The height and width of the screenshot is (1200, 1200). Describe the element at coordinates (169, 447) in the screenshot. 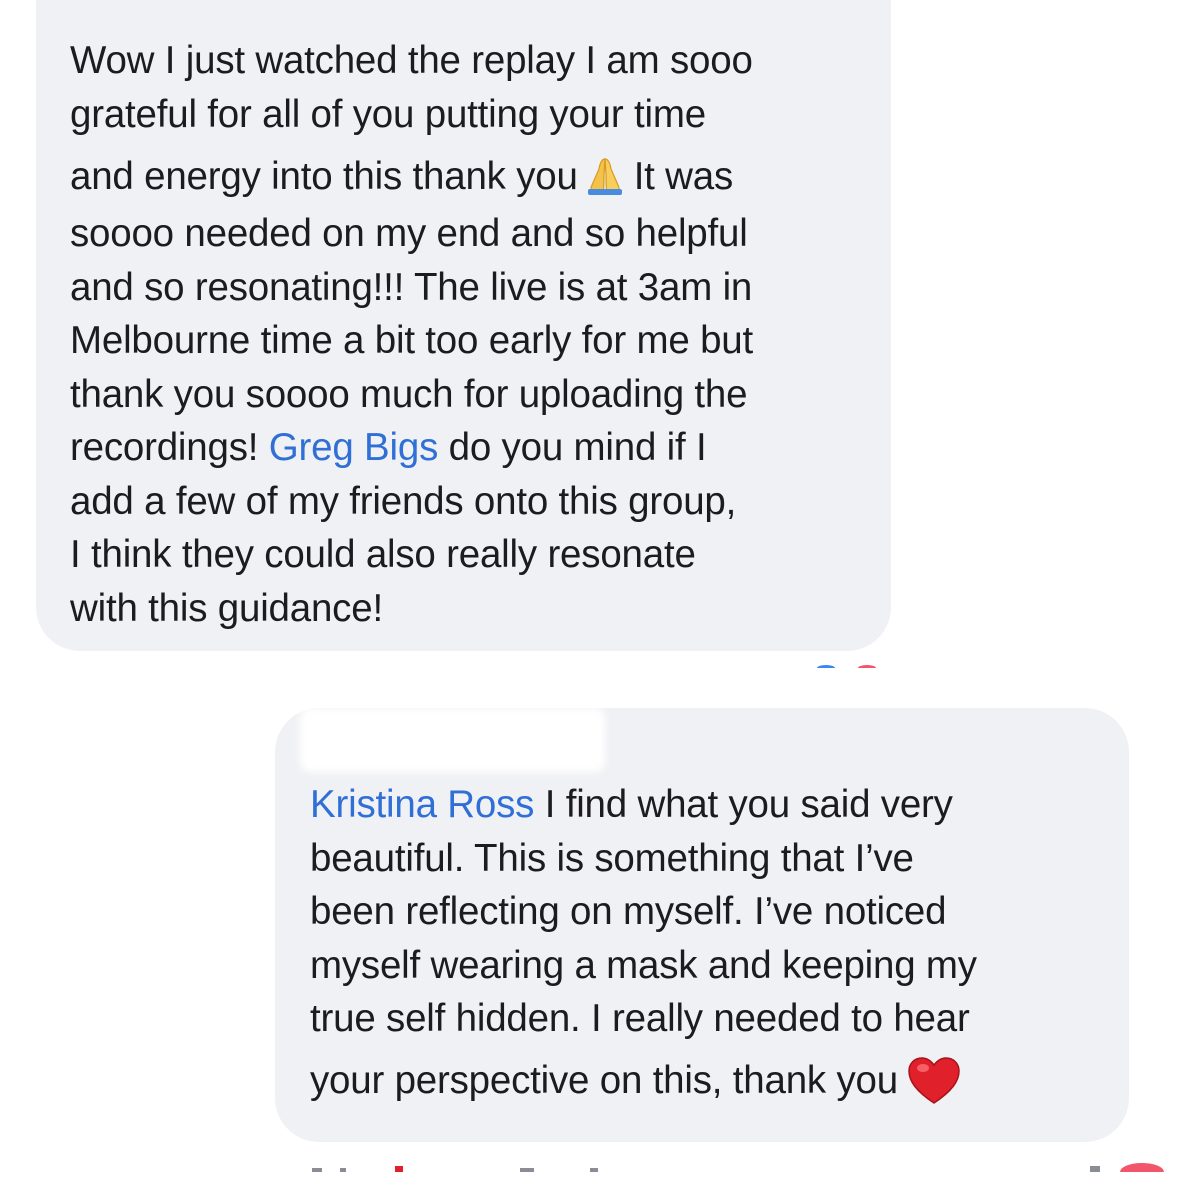

I see `comment-line-text: recordings!` at that location.